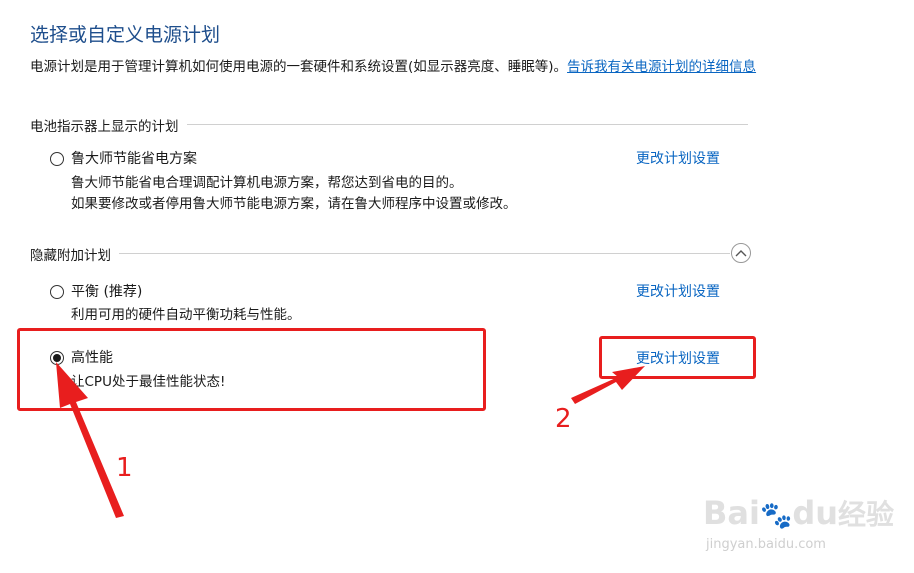 The height and width of the screenshot is (573, 914). I want to click on watermark-brand-right: du, so click(815, 513).